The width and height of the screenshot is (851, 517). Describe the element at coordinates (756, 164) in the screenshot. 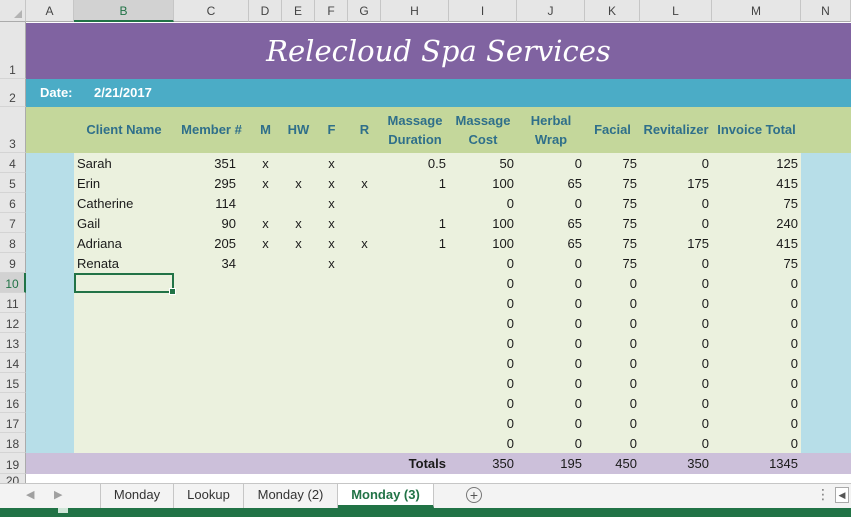

I see `cell-total: 125` at that location.